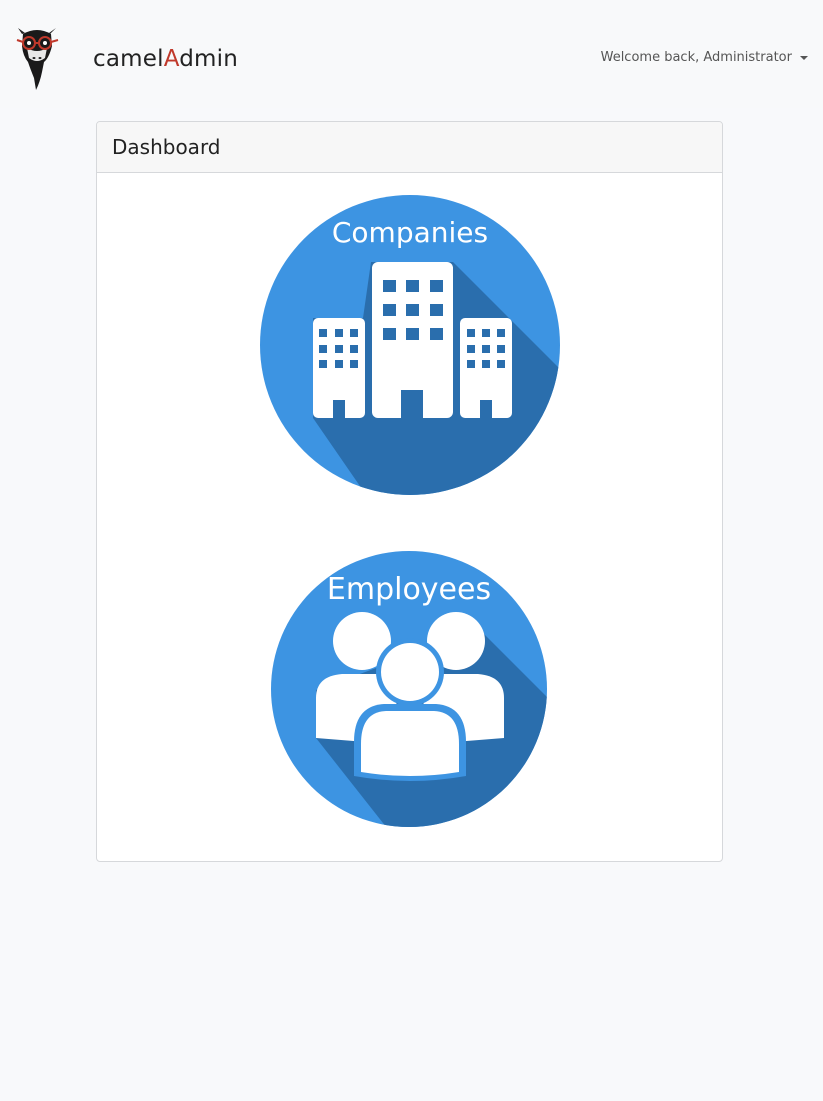 Image resolution: width=823 pixels, height=1101 pixels. Describe the element at coordinates (411, 54) in the screenshot. I see `navbar: camelAdmin Welcome back, Administrator` at that location.